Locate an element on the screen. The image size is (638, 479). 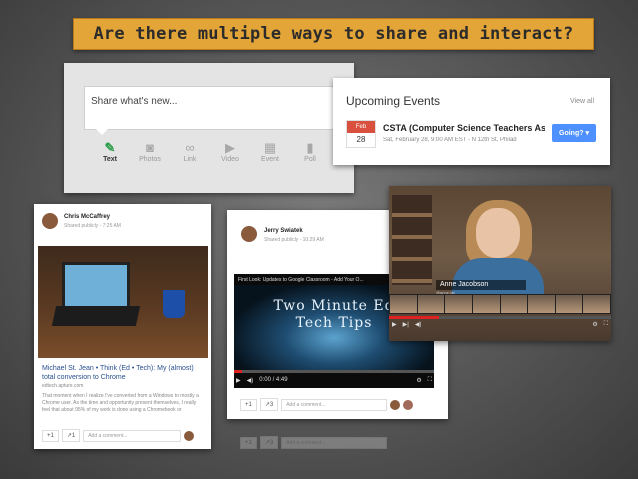
event-month: Feb is located at coordinates (361, 127).